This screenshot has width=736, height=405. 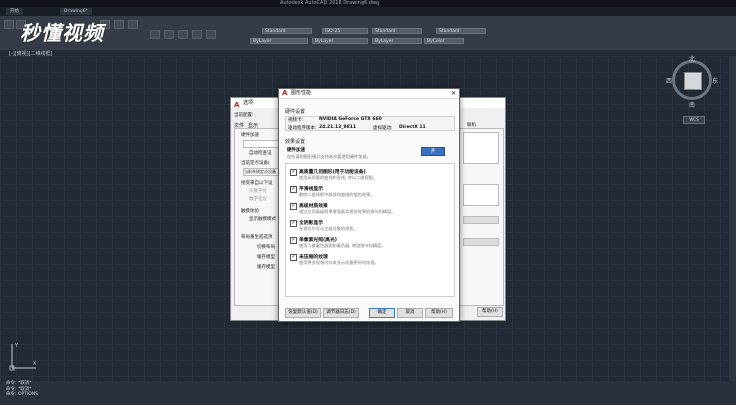 What do you see at coordinates (301, 93) in the screenshot?
I see `gp-title: 图形性能` at bounding box center [301, 93].